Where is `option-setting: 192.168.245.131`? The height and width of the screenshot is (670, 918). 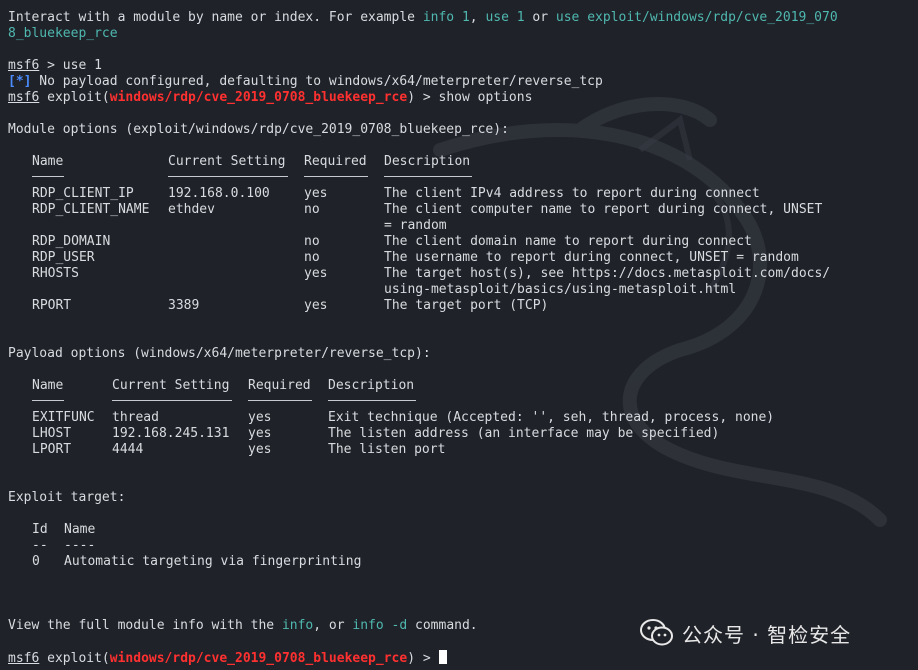
option-setting: 192.168.245.131 is located at coordinates (171, 433).